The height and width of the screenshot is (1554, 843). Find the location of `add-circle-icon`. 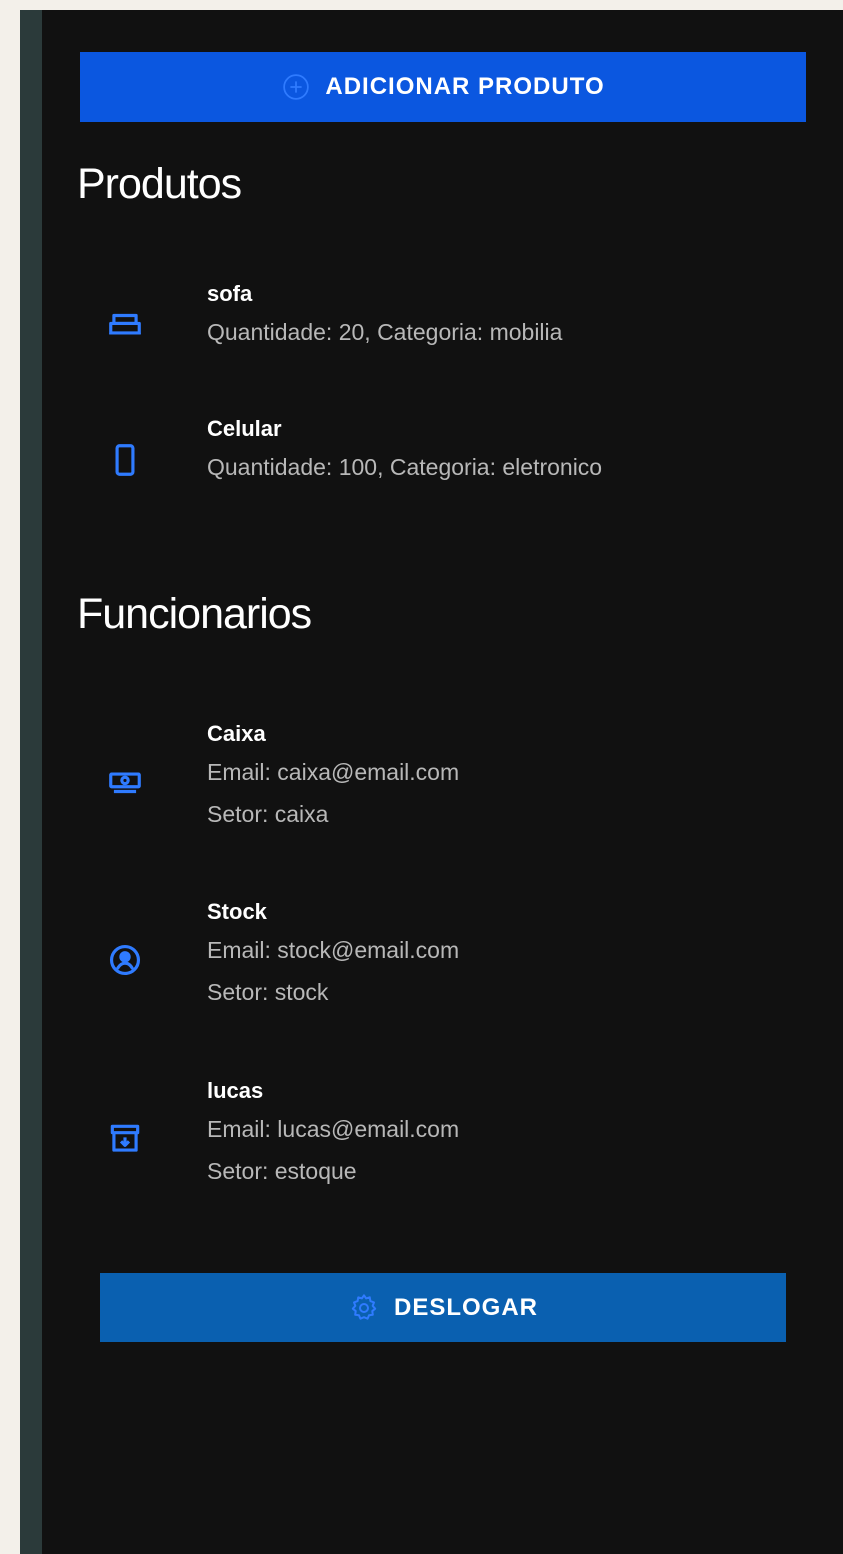

add-circle-icon is located at coordinates (296, 87).